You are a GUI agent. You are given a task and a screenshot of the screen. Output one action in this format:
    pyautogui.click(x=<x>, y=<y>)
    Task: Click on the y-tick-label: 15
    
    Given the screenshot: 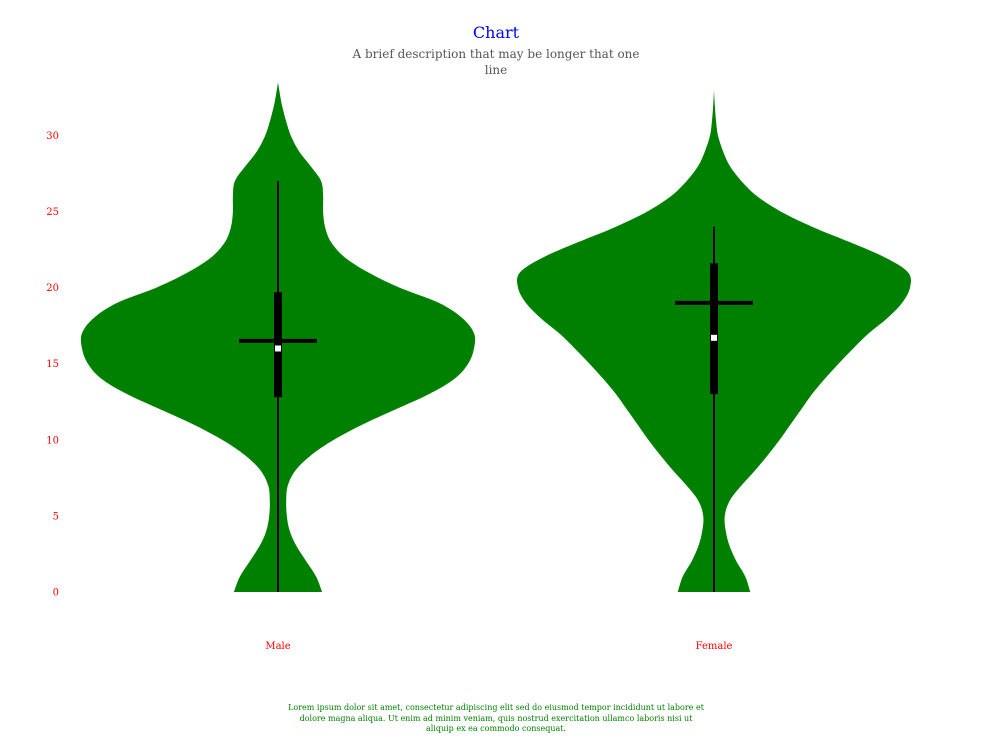 What is the action you would take?
    pyautogui.click(x=52, y=364)
    